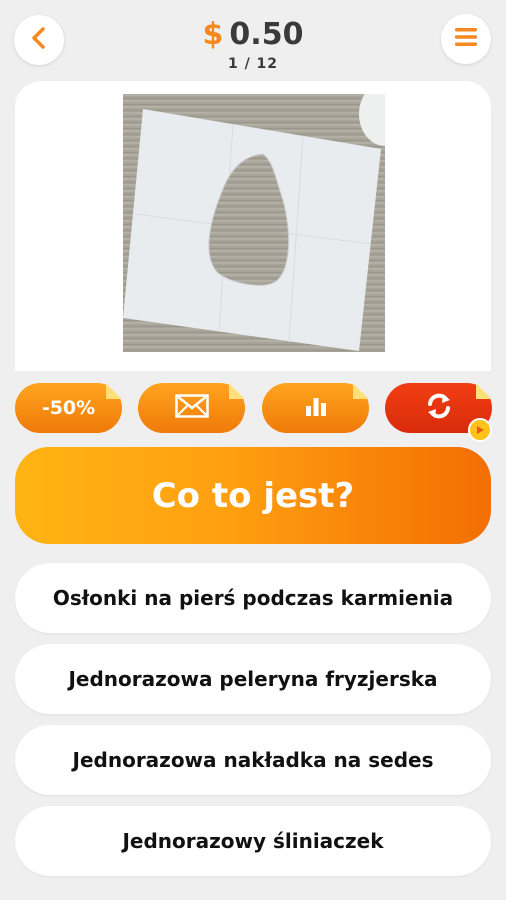  I want to click on half-hint-label: -50%, so click(68, 408).